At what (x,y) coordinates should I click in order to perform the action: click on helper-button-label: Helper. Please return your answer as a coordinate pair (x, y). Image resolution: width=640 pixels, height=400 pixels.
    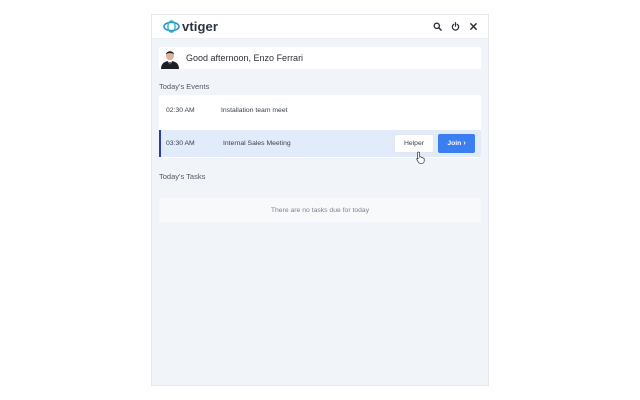
    Looking at the image, I should click on (414, 143).